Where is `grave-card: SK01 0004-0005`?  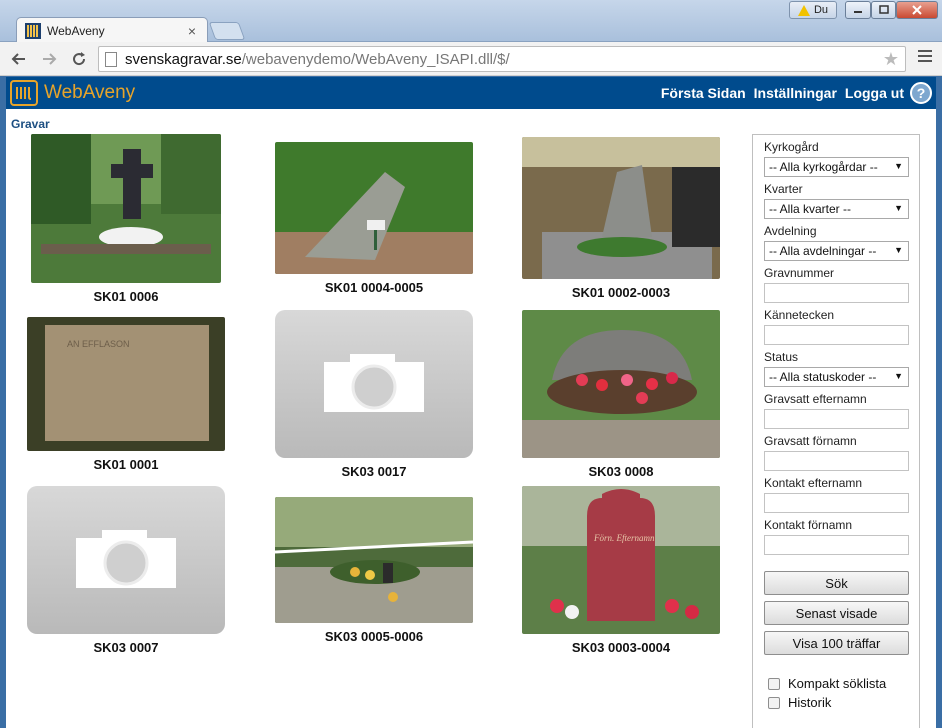 grave-card: SK01 0004-0005 is located at coordinates (374, 218).